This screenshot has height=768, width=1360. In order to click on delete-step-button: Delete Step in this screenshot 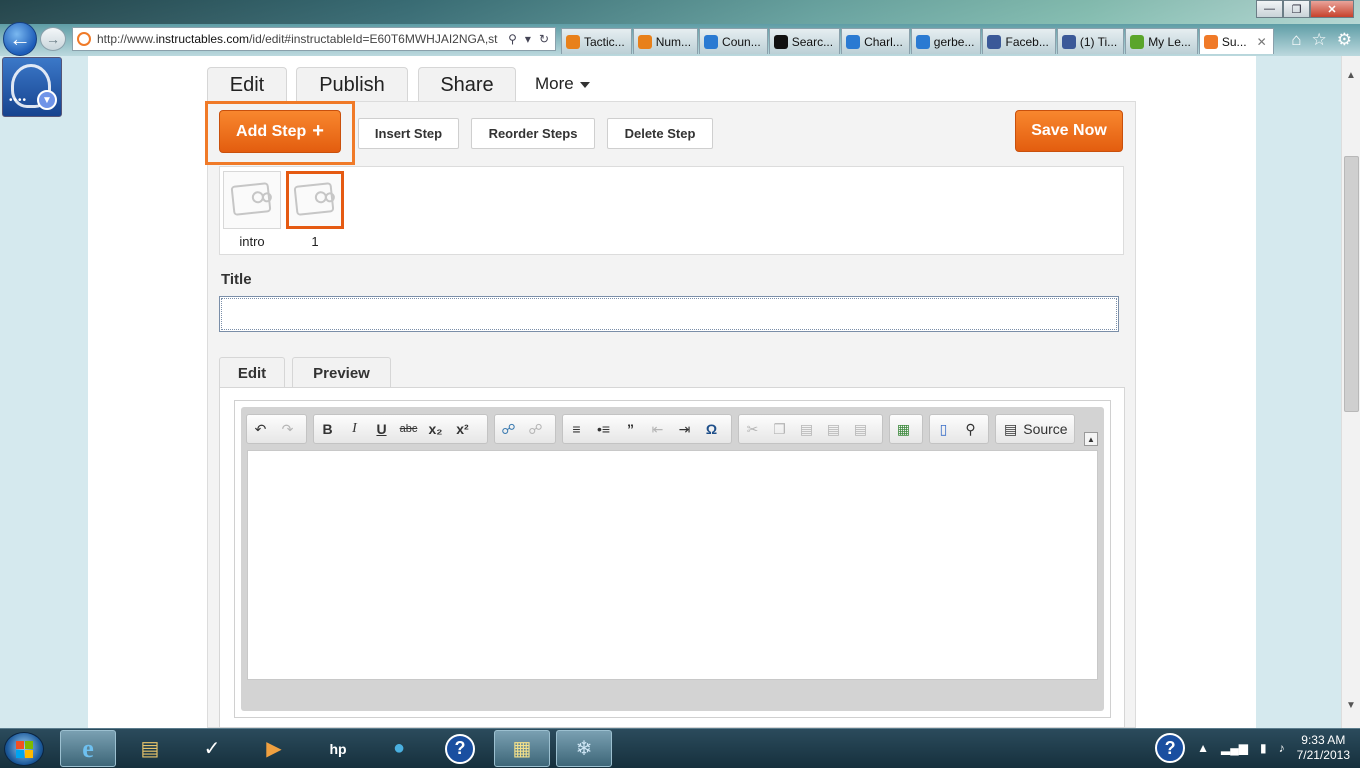, I will do `click(660, 133)`.